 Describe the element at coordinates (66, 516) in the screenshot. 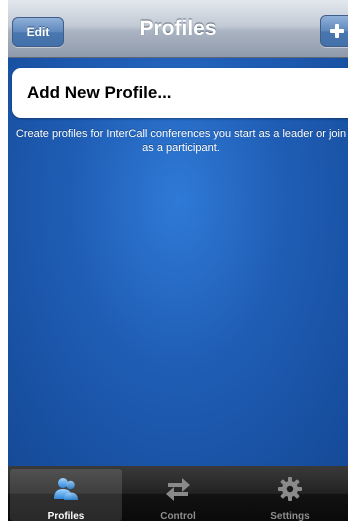

I see `tab-label-profiles: Profiles` at that location.